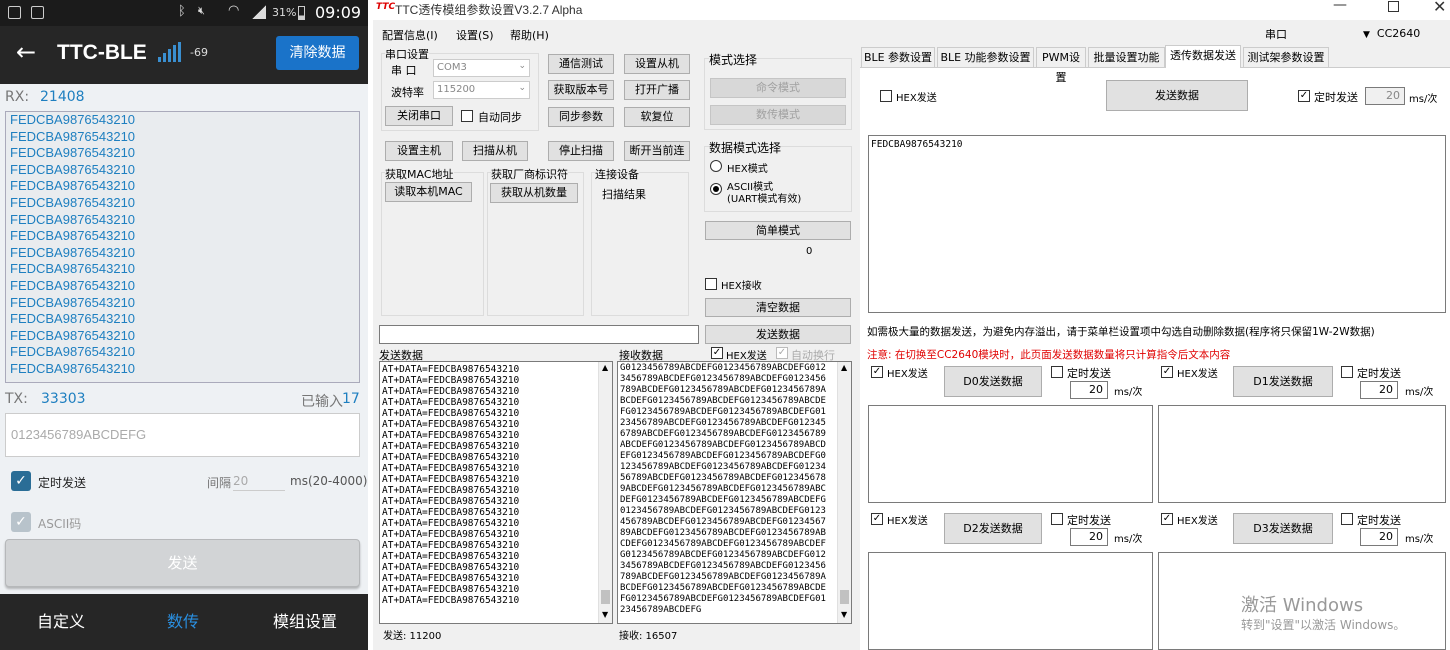 The height and width of the screenshot is (650, 1450). Describe the element at coordinates (467, 116) in the screenshot. I see `autosync-checkbox` at that location.